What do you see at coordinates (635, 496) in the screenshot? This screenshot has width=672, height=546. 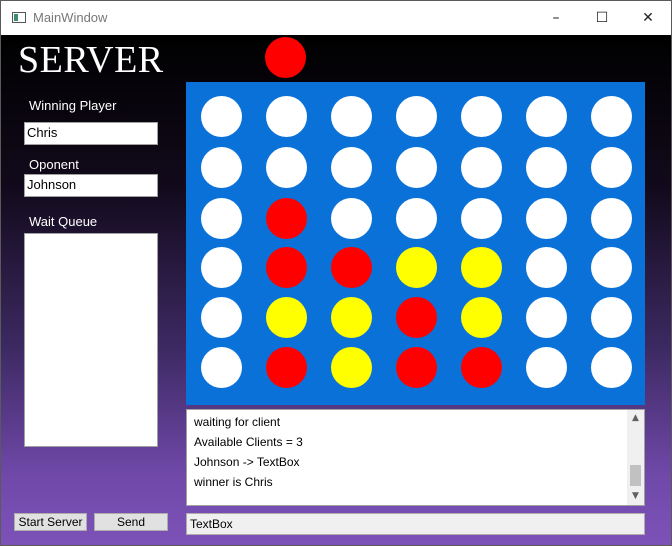 I see `scroll-down-icon: ▼` at bounding box center [635, 496].